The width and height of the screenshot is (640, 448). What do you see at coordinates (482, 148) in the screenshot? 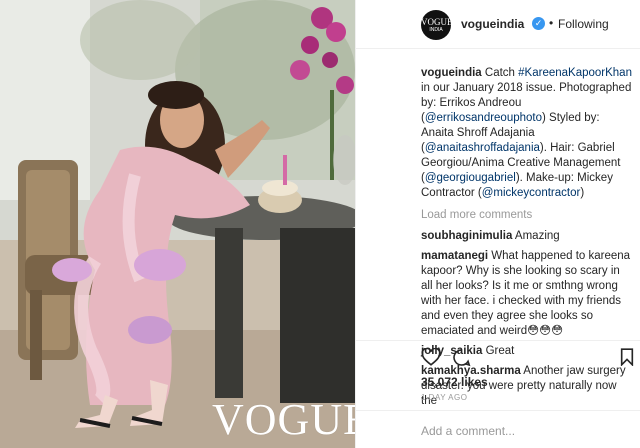
I see `caption-link: @anaitashroffadajania` at bounding box center [482, 148].